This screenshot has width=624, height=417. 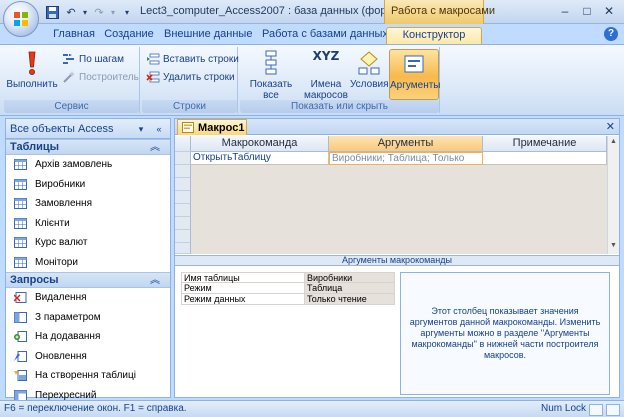 What do you see at coordinates (88, 243) in the screenshot?
I see `nav-item-table: Курс валют` at bounding box center [88, 243].